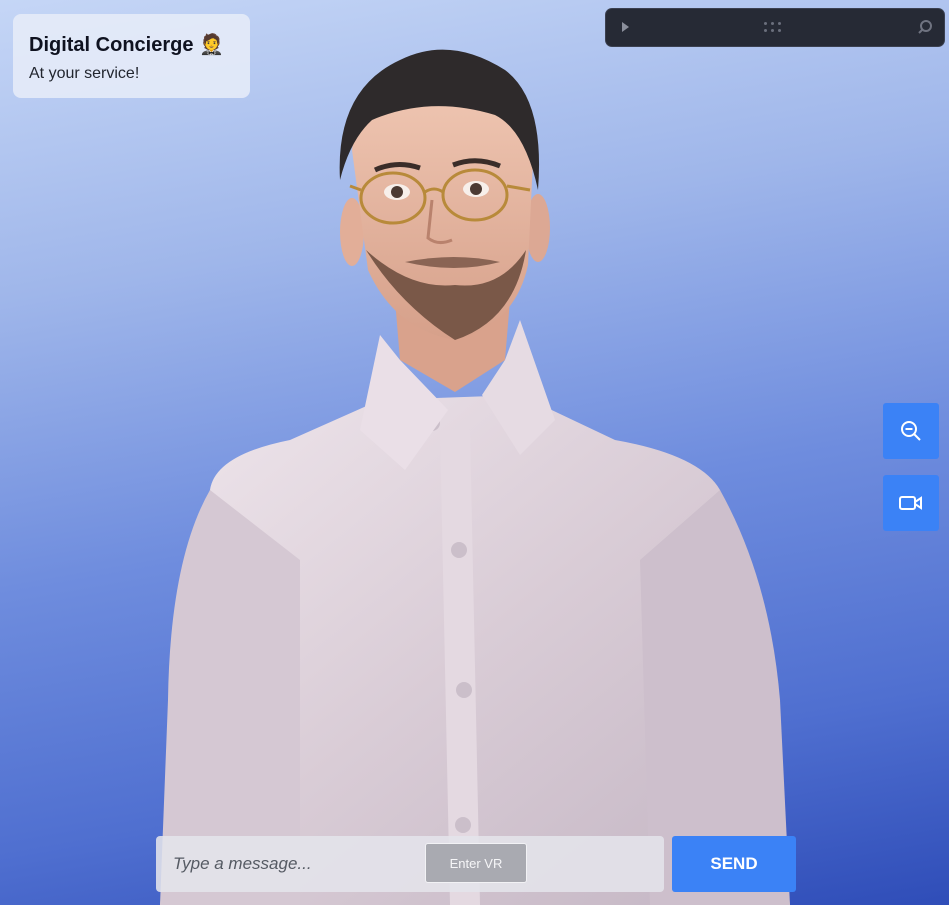  What do you see at coordinates (111, 45) in the screenshot?
I see `app-title-text: Digital Concierge` at bounding box center [111, 45].